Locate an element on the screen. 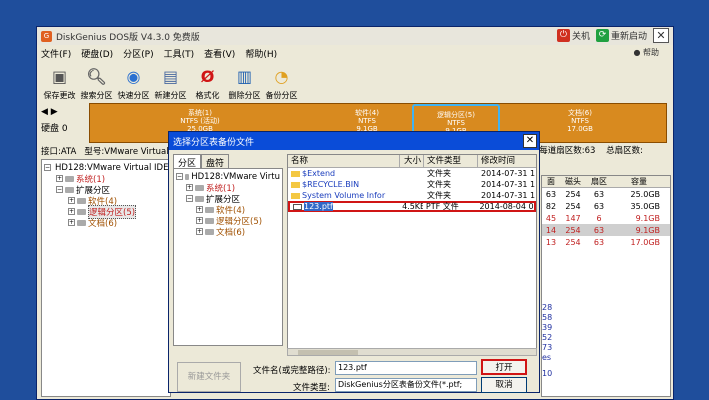 The width and height of the screenshot is (709, 400). partition-name: 逻辑分区(5) is located at coordinates (456, 115).